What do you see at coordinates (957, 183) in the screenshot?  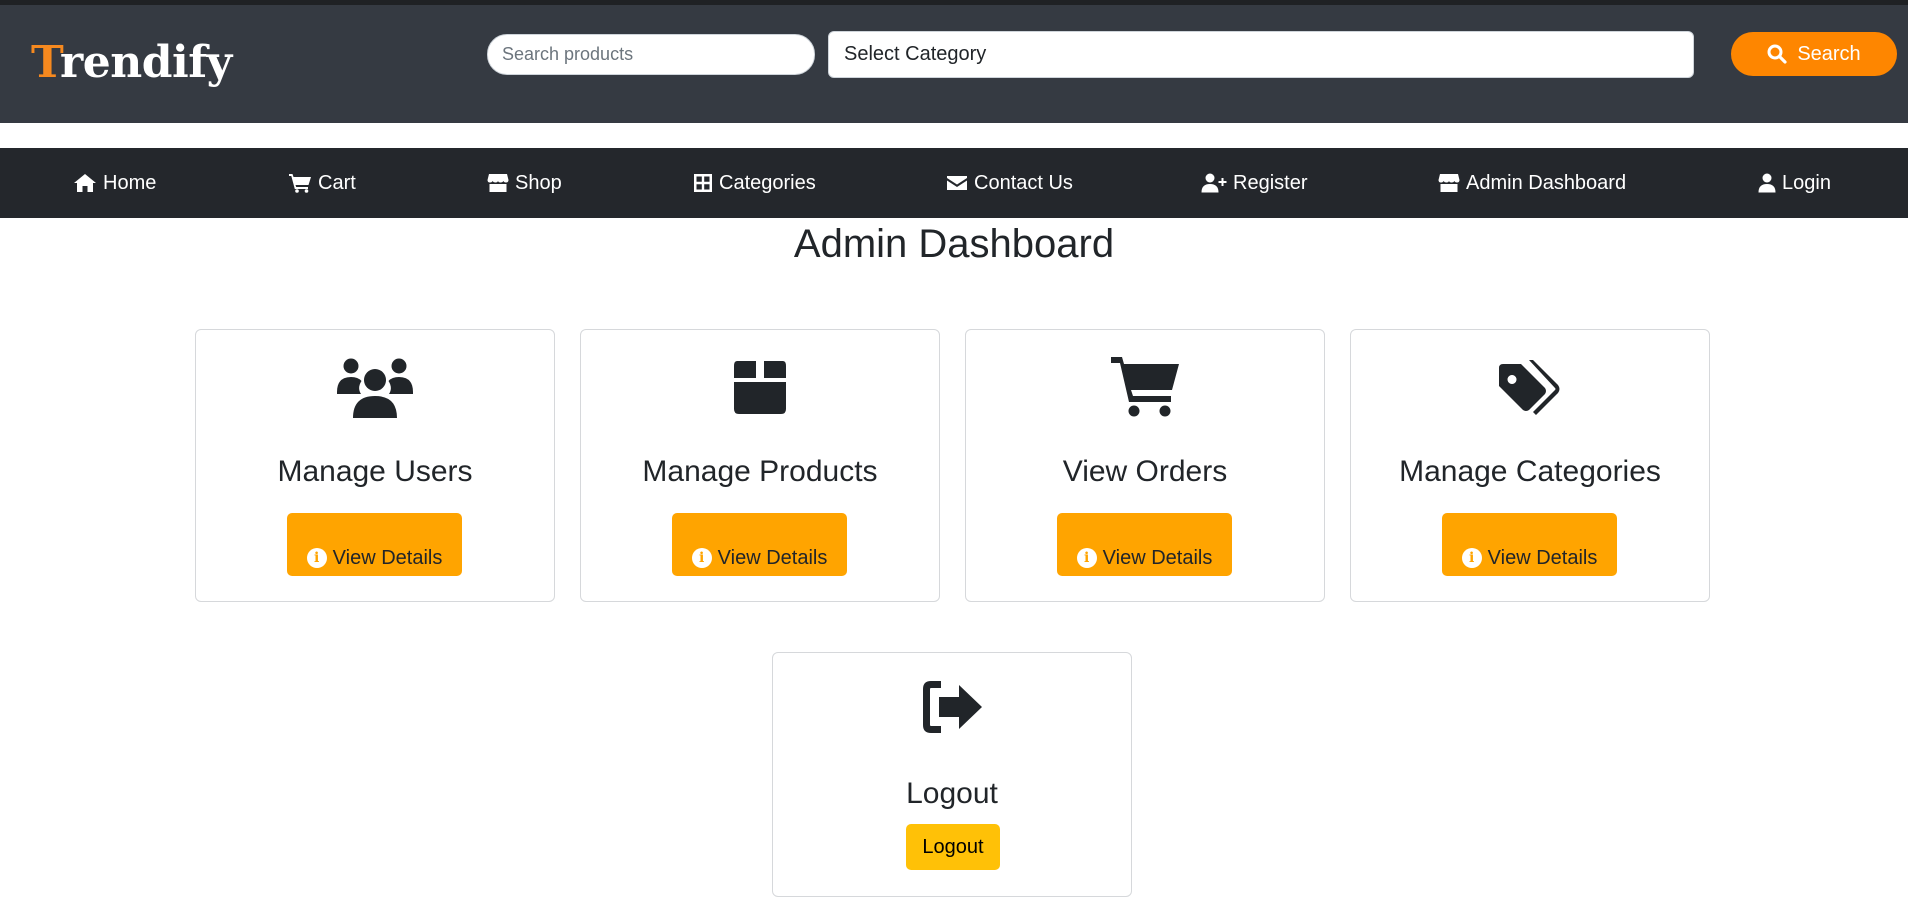 I see `envelope-icon` at bounding box center [957, 183].